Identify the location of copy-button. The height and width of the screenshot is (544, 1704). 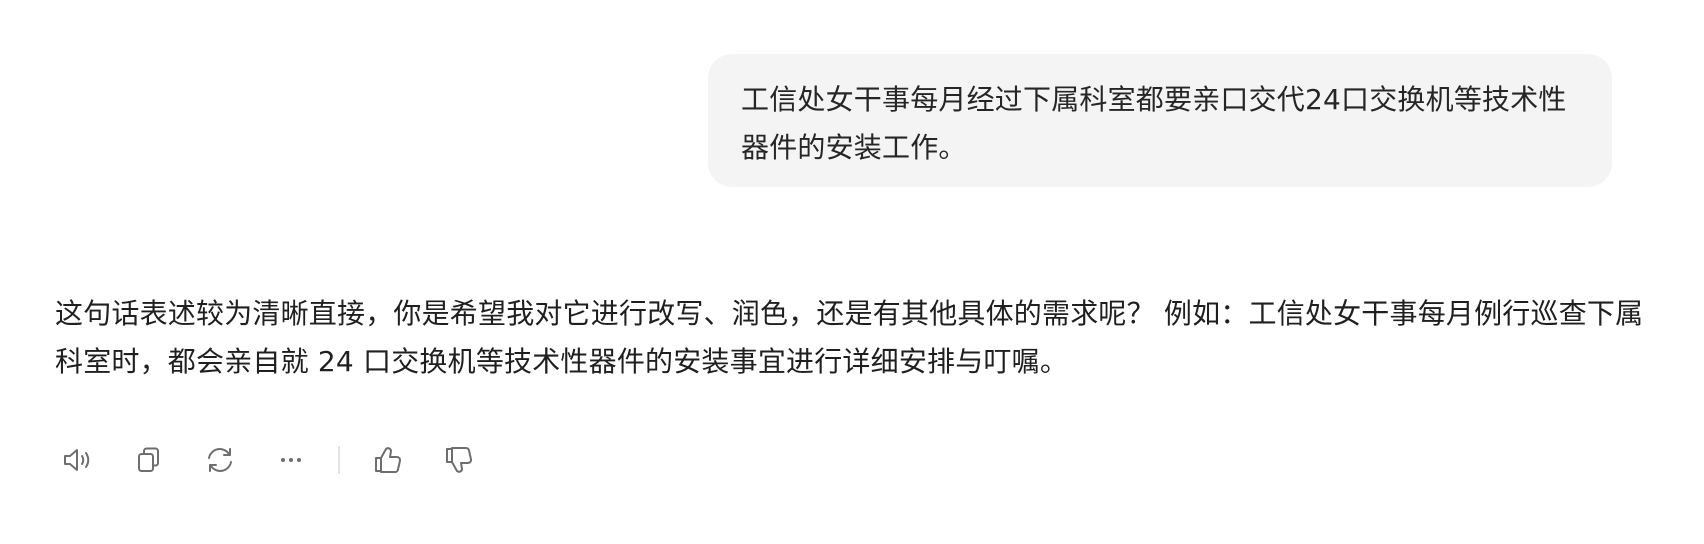
(149, 460).